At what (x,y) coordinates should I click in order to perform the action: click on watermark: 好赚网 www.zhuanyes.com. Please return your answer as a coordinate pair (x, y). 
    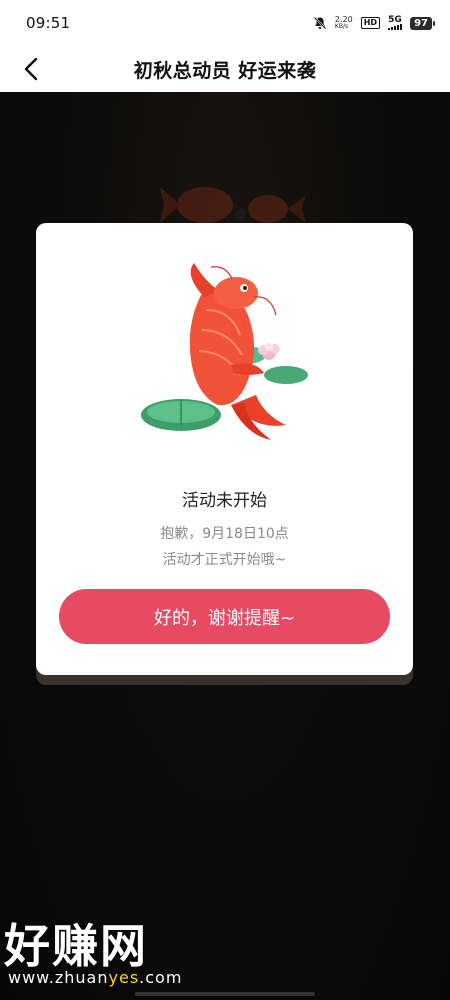
    Looking at the image, I should click on (105, 950).